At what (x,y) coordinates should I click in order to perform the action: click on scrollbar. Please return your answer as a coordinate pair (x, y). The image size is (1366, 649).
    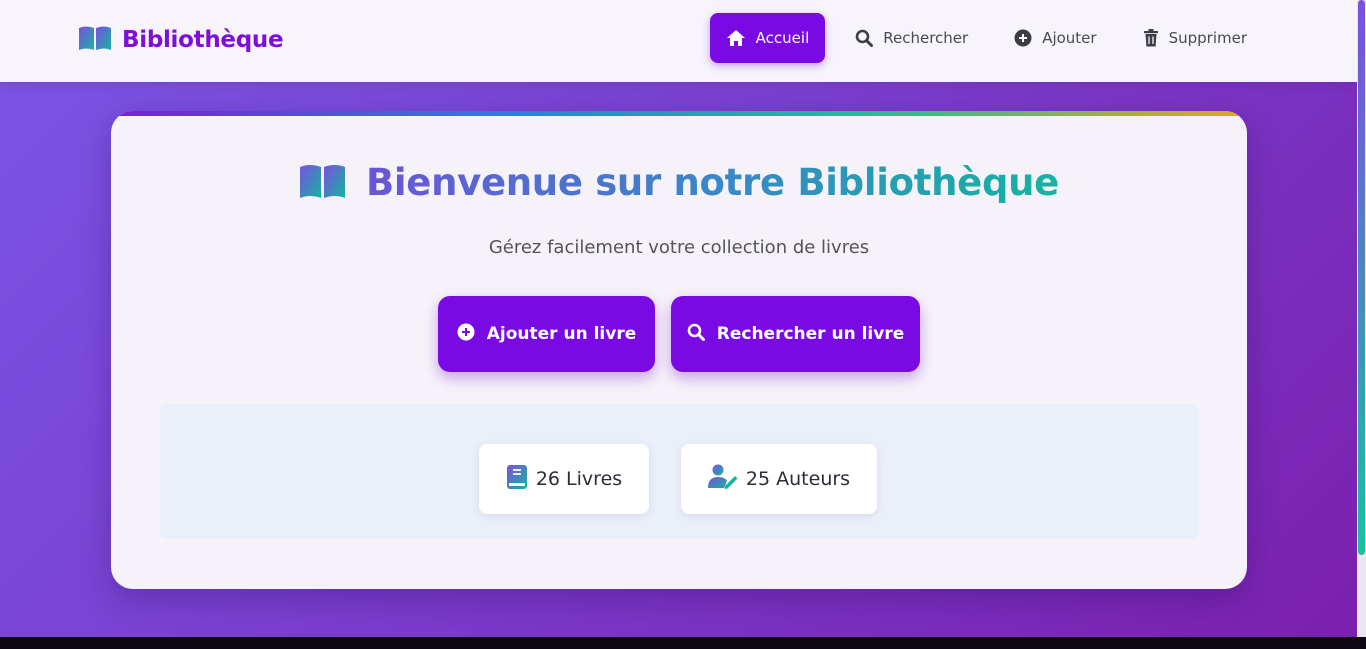
    Looking at the image, I should click on (1361, 318).